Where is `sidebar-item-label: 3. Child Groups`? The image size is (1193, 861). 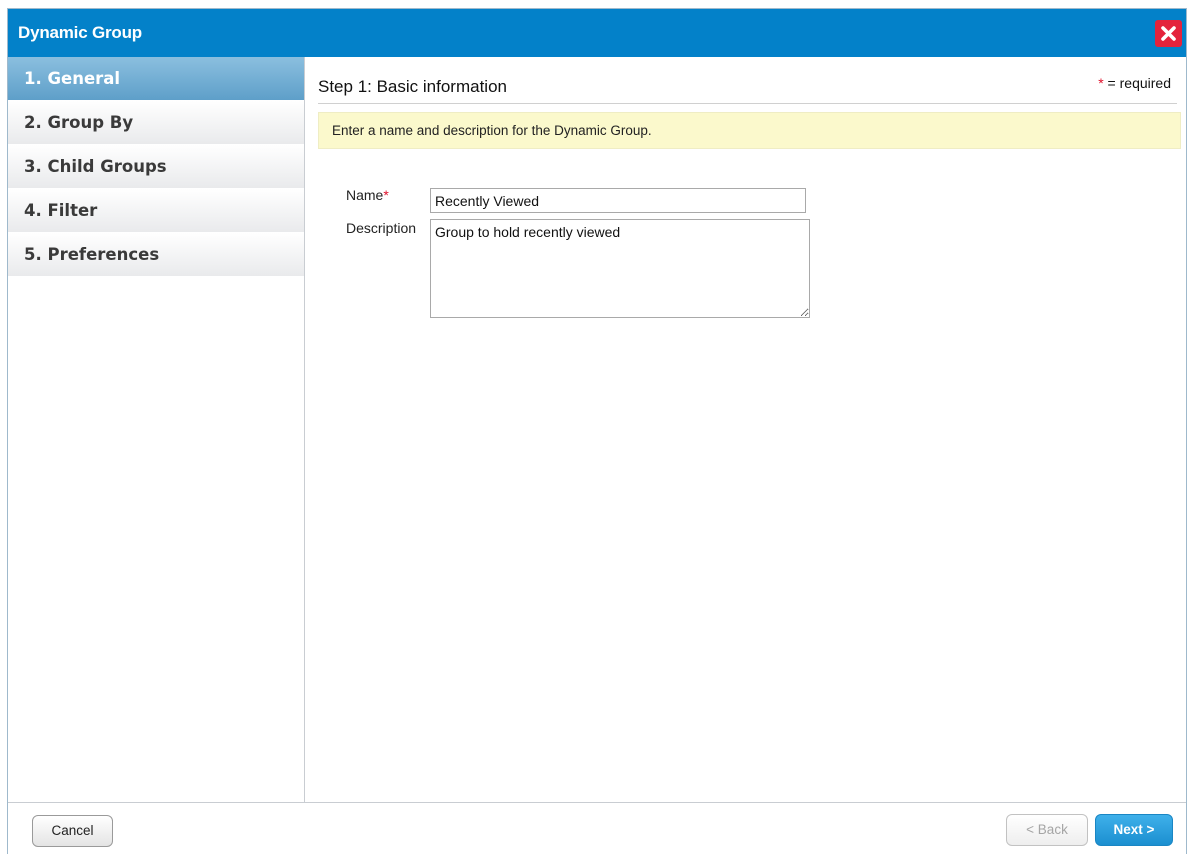 sidebar-item-label: 3. Child Groups is located at coordinates (95, 166).